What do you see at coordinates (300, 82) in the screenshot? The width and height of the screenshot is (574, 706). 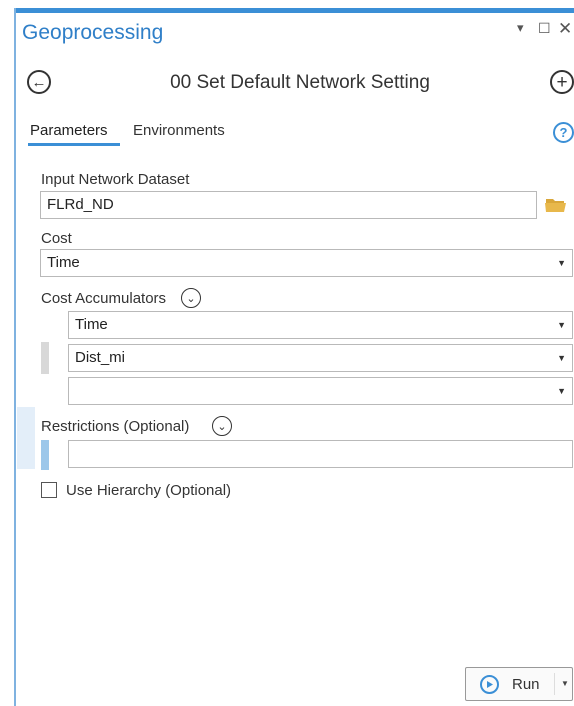 I see `tool-title: 00 Set Default Network Setting` at bounding box center [300, 82].